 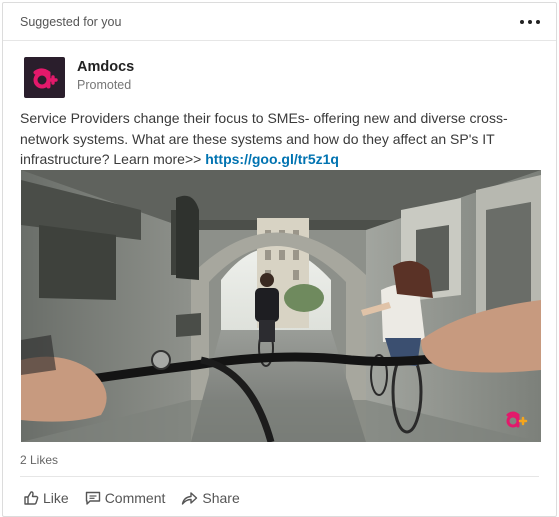 I want to click on share-button: Share, so click(x=210, y=498).